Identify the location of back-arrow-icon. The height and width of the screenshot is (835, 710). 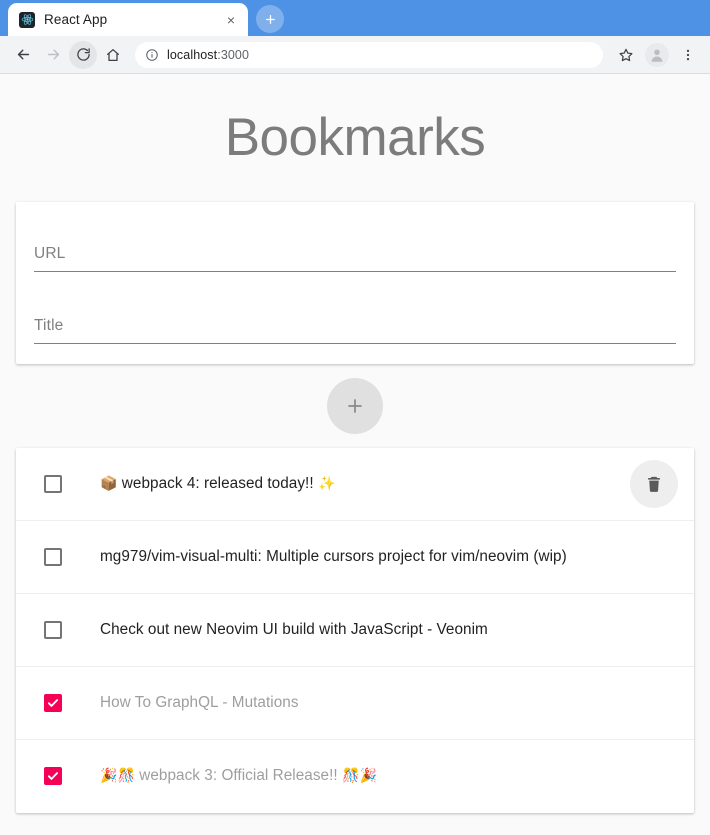
(23, 55).